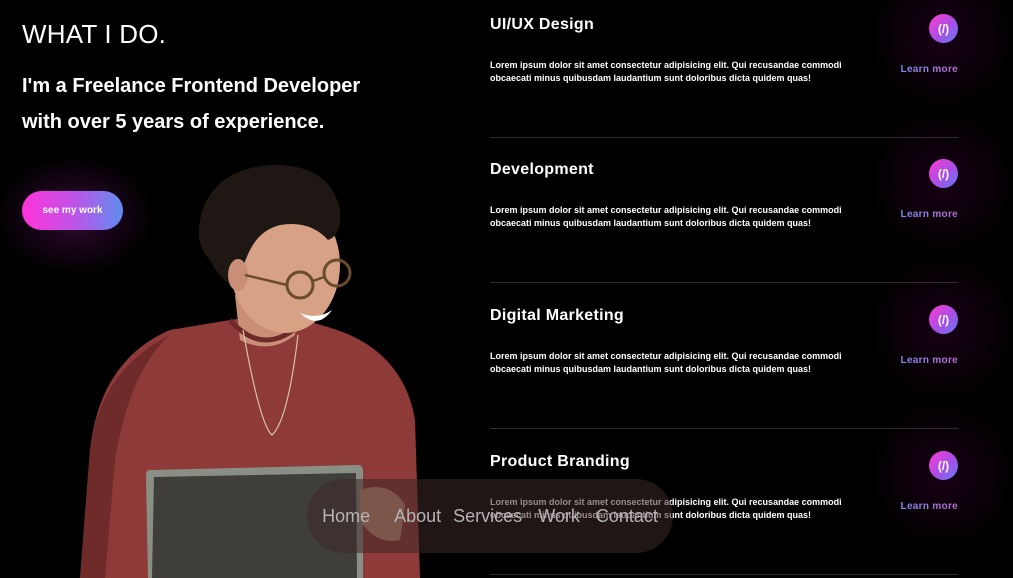  Describe the element at coordinates (411, 516) in the screenshot. I see `nav-about: About` at that location.